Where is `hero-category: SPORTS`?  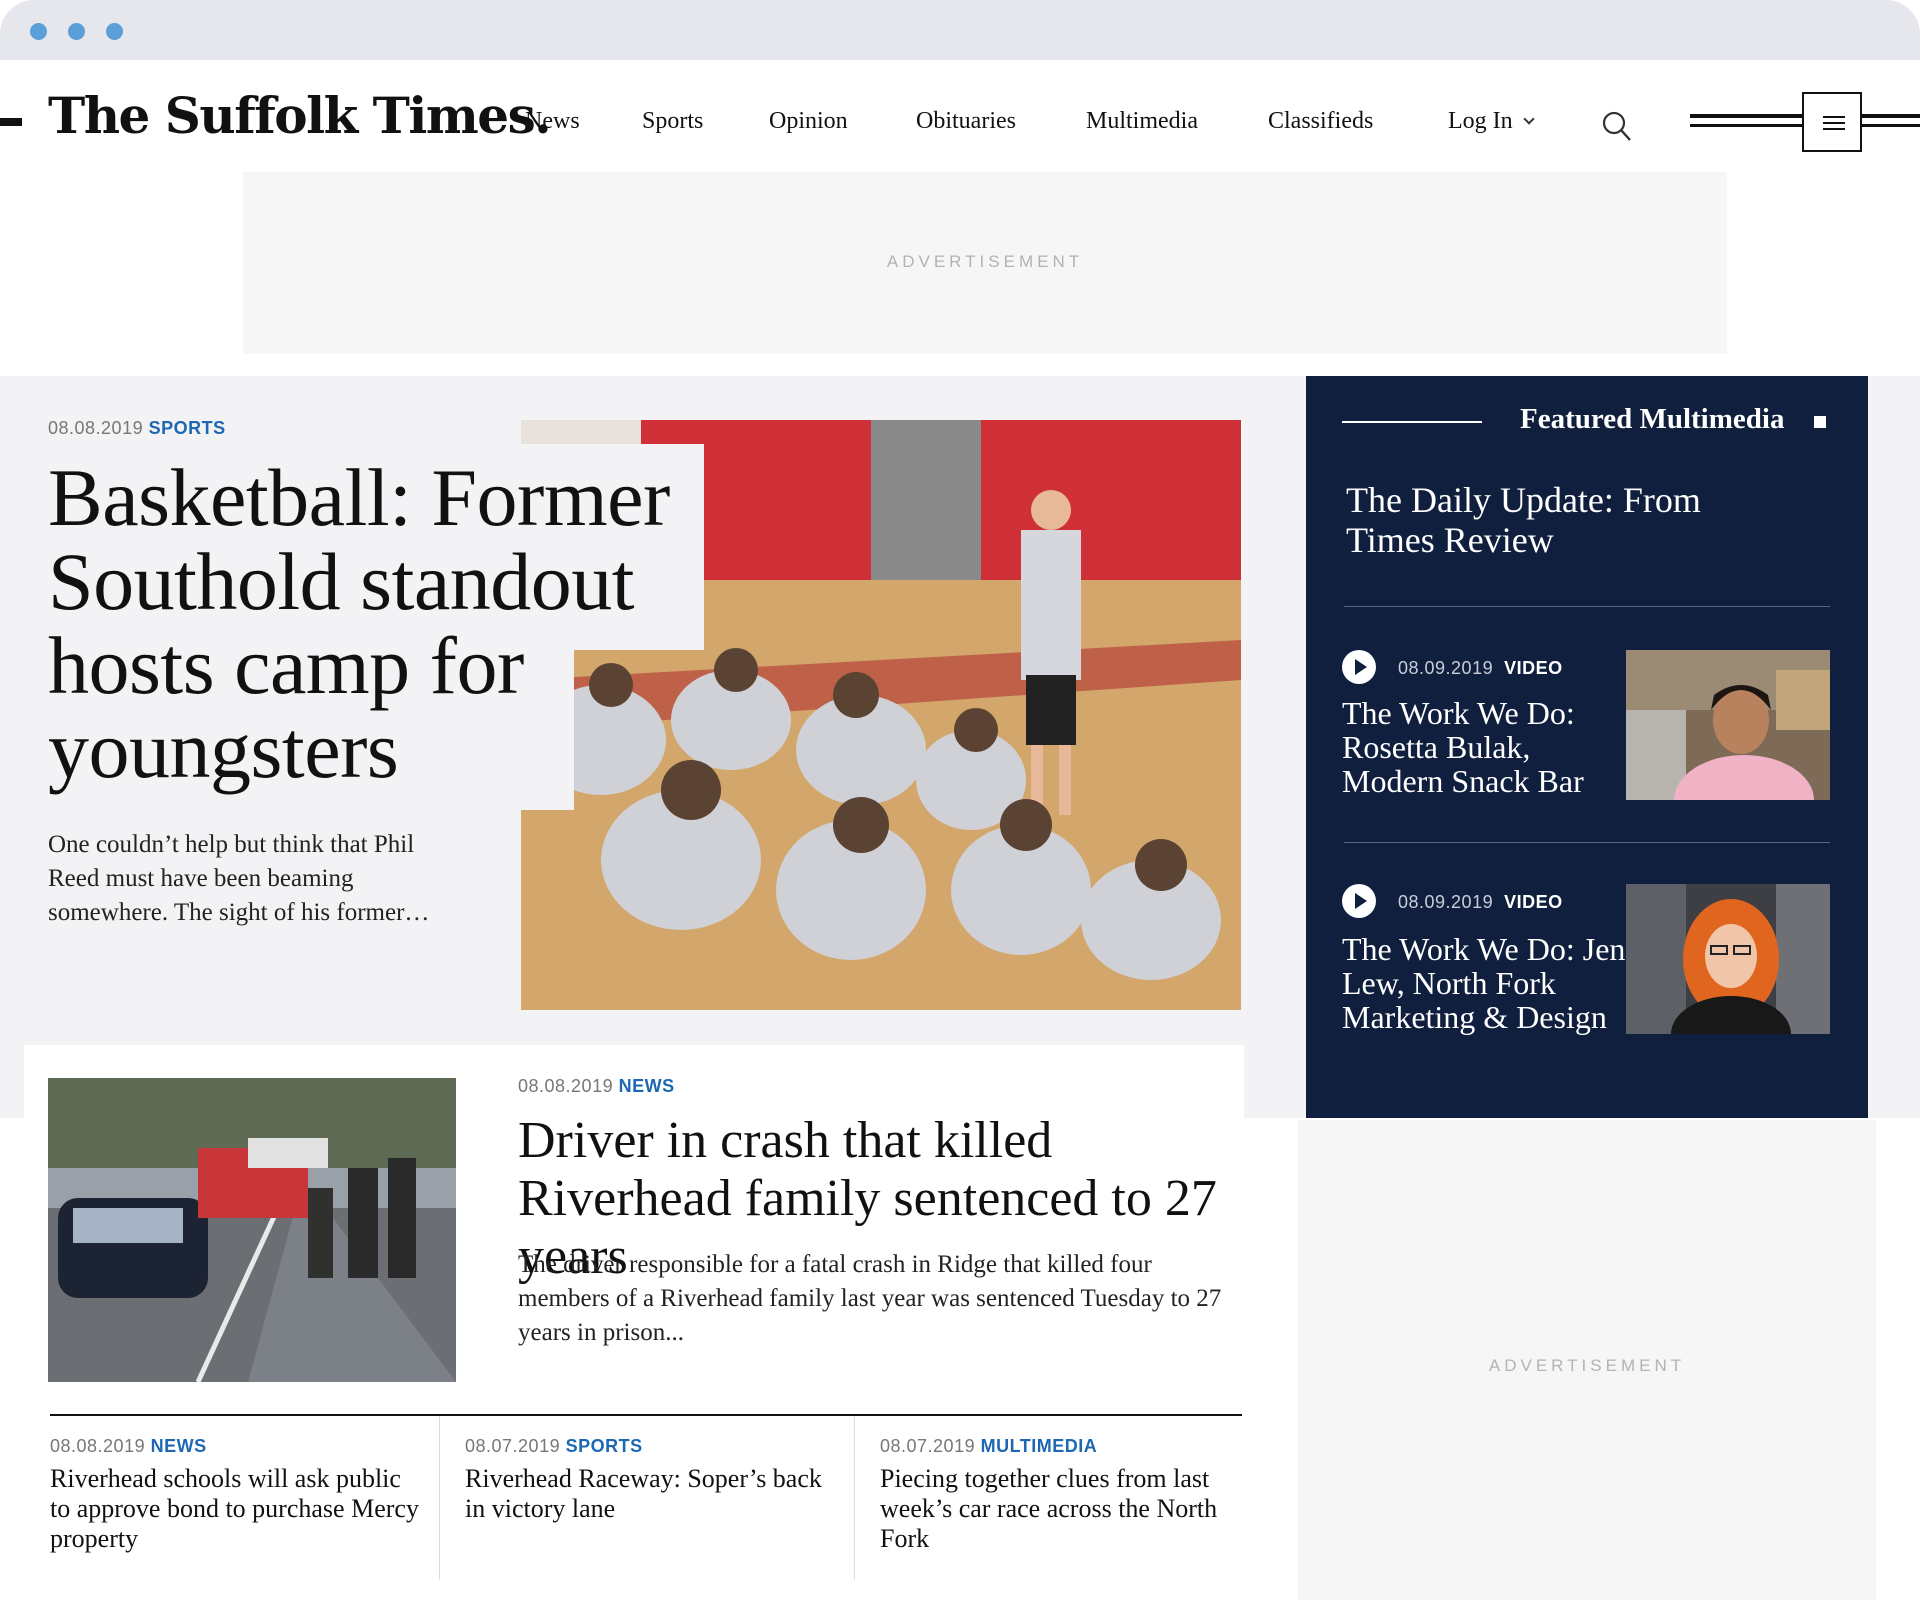 hero-category: SPORTS is located at coordinates (187, 428).